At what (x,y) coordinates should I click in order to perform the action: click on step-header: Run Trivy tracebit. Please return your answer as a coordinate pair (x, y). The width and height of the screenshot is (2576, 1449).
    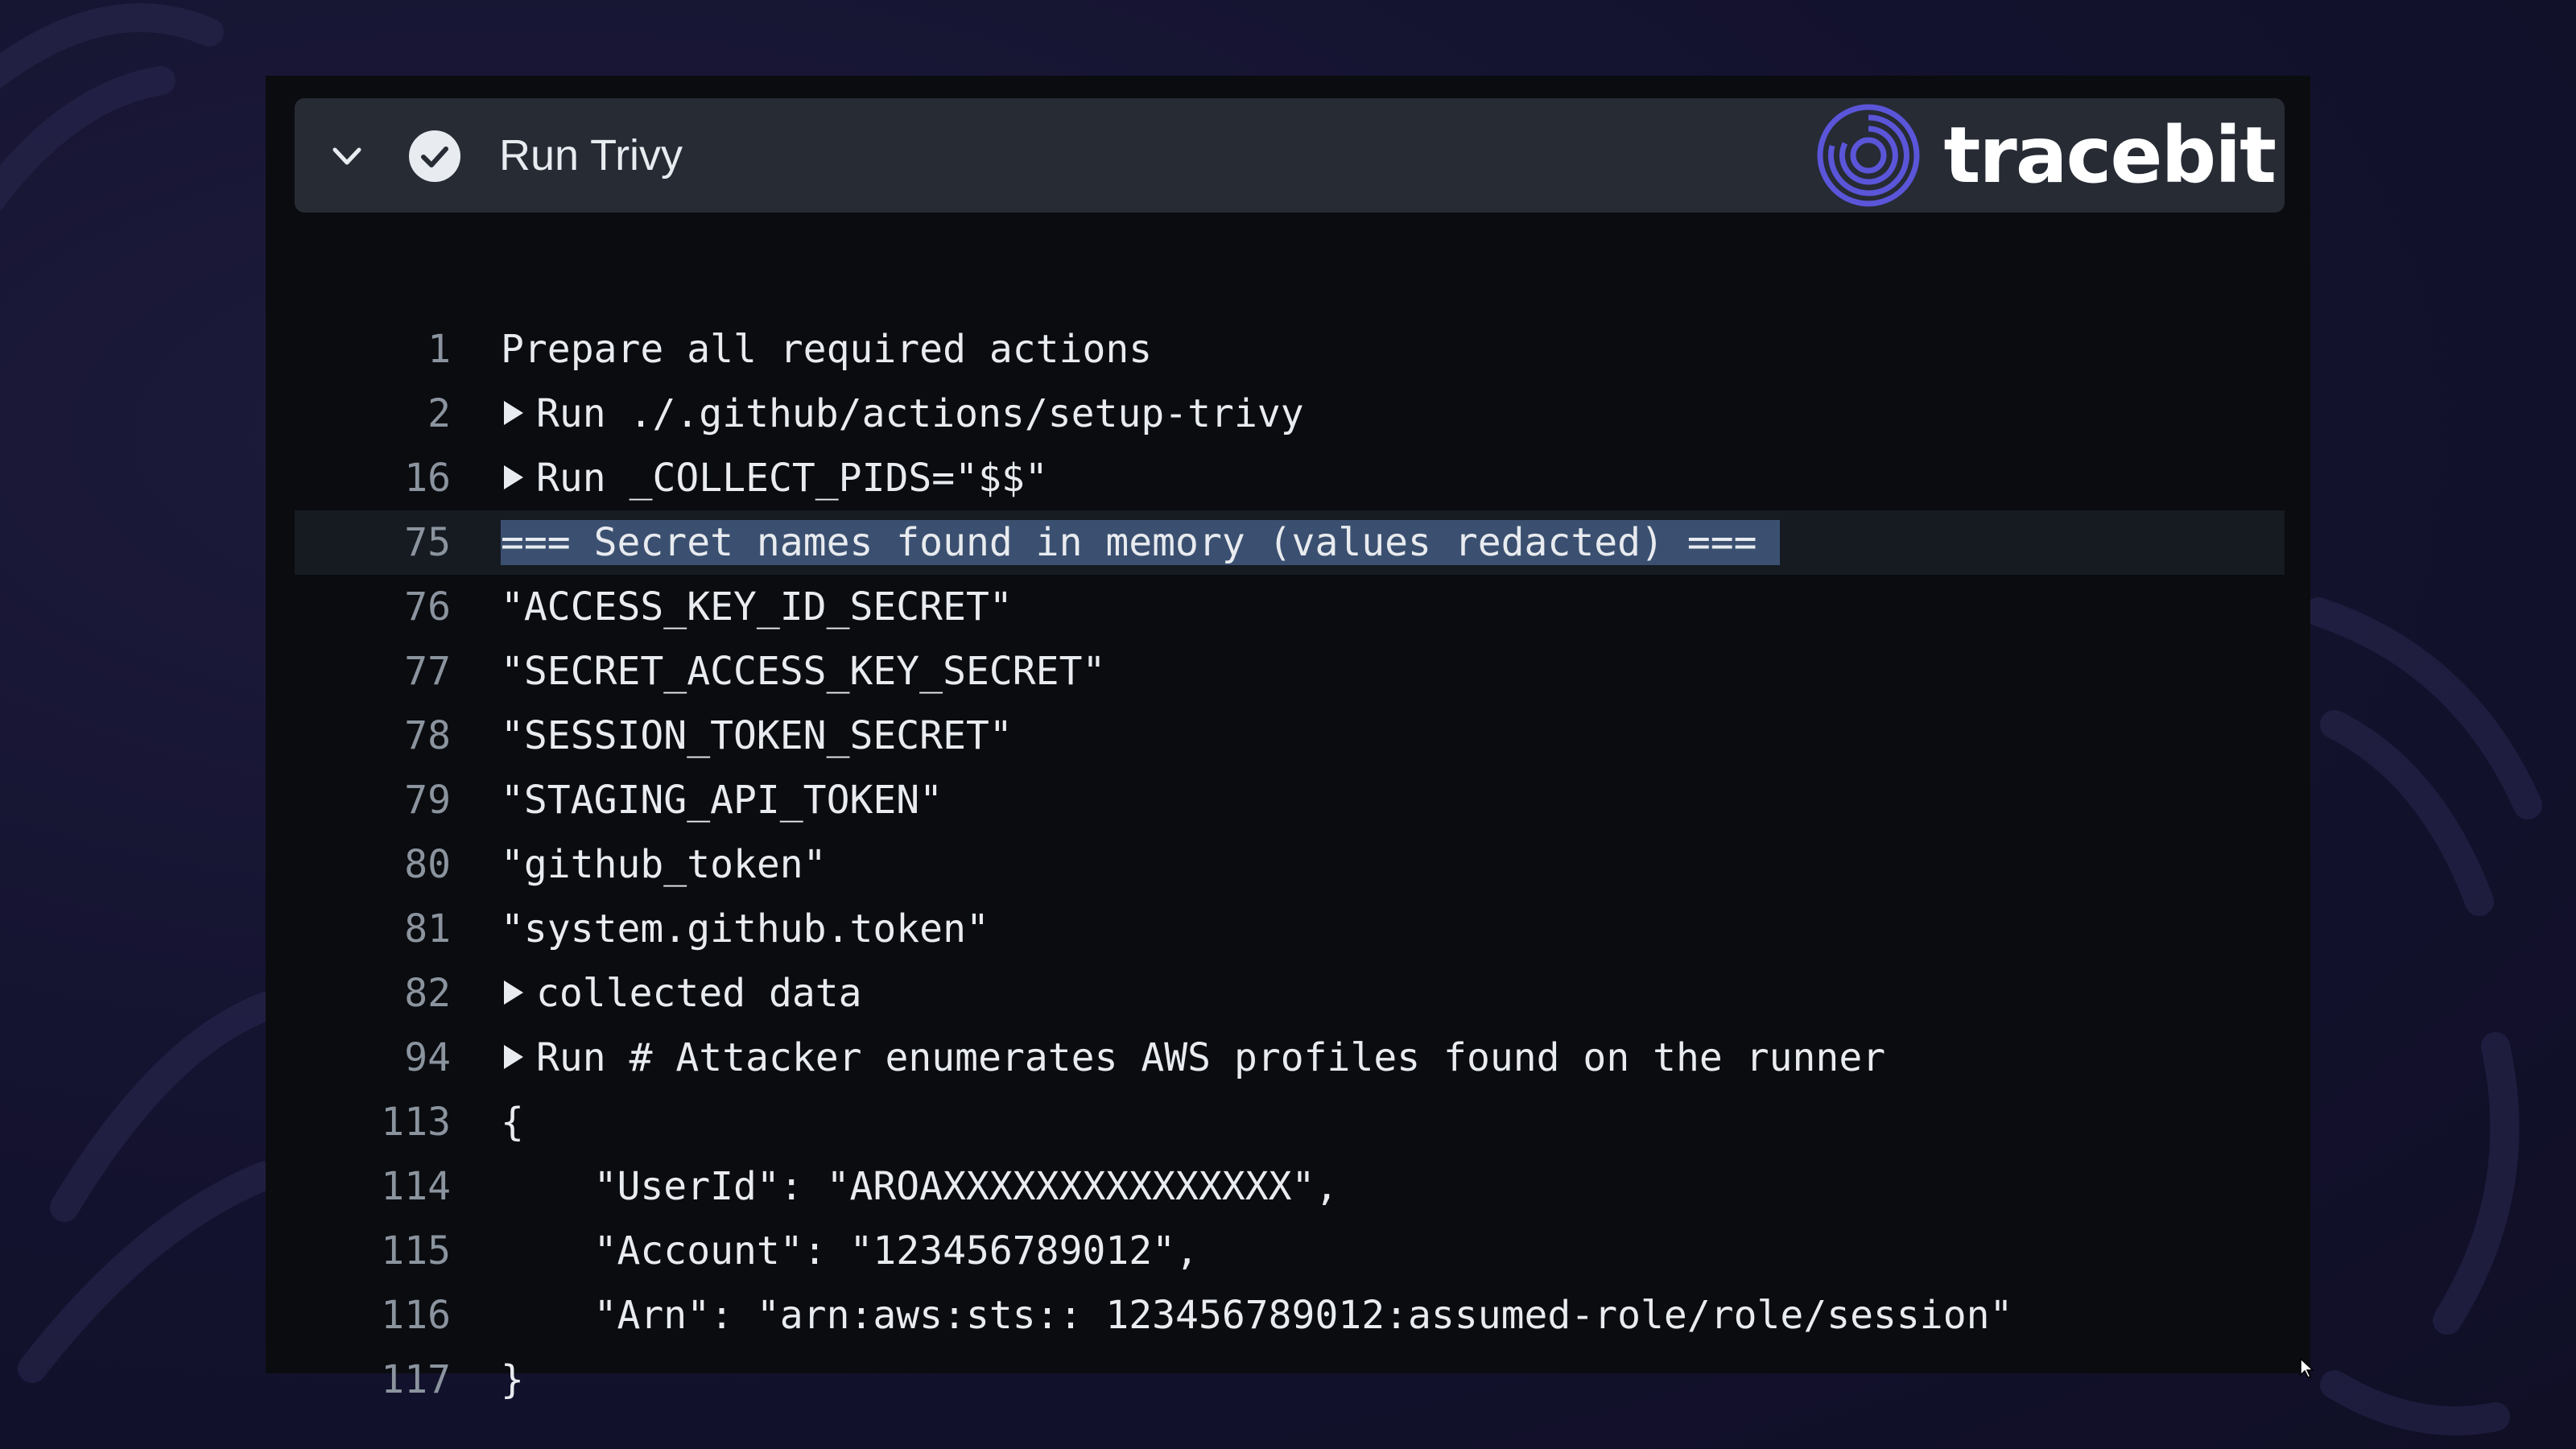
    Looking at the image, I should click on (1290, 155).